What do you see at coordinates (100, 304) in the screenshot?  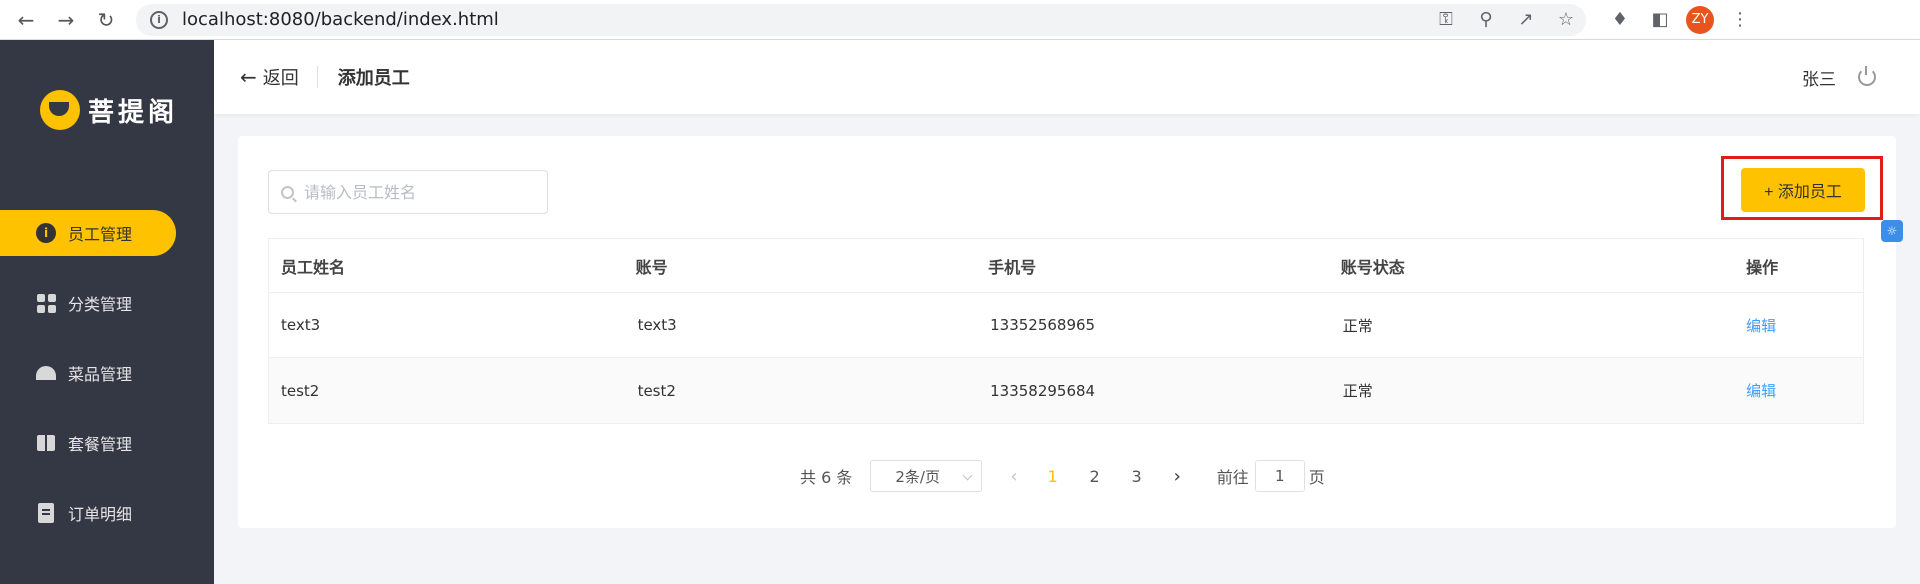 I see `sidebar-item-label: 分类管理` at bounding box center [100, 304].